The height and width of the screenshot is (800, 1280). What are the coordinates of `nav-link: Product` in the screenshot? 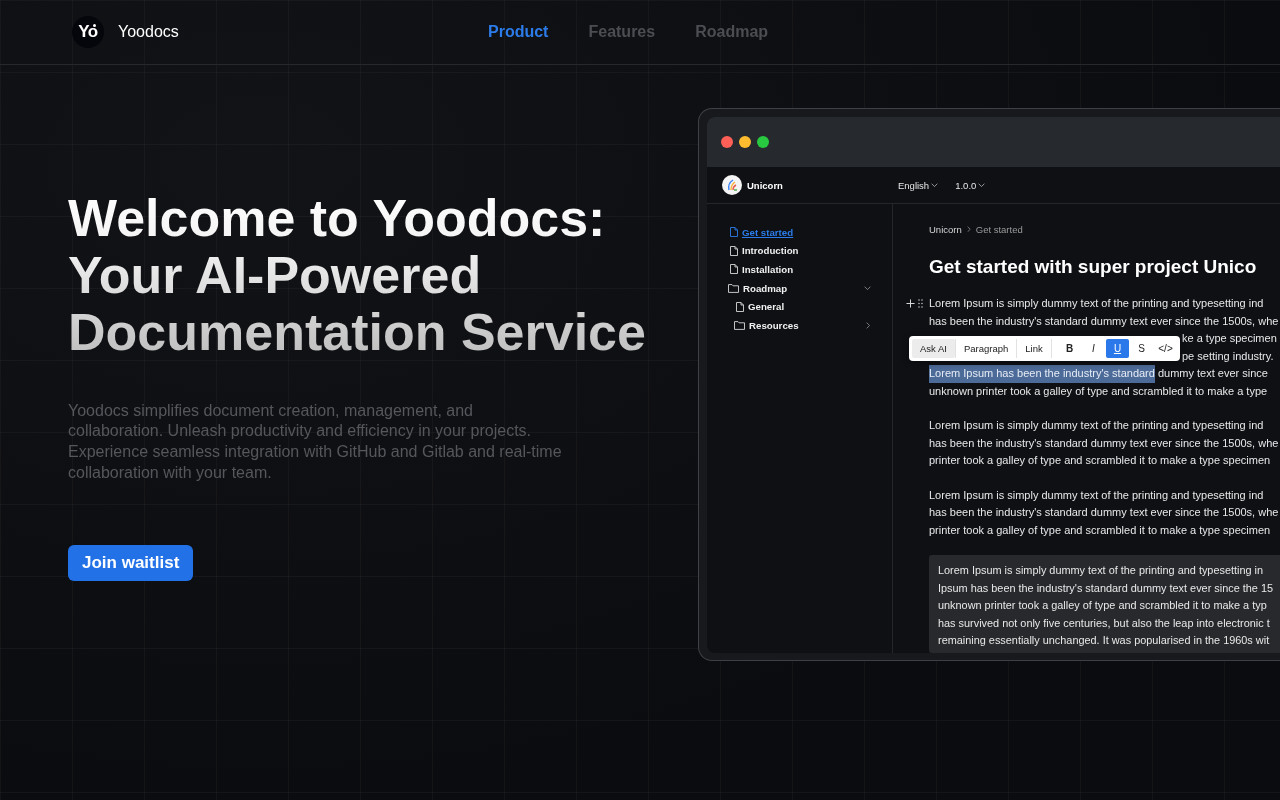 It's located at (518, 32).